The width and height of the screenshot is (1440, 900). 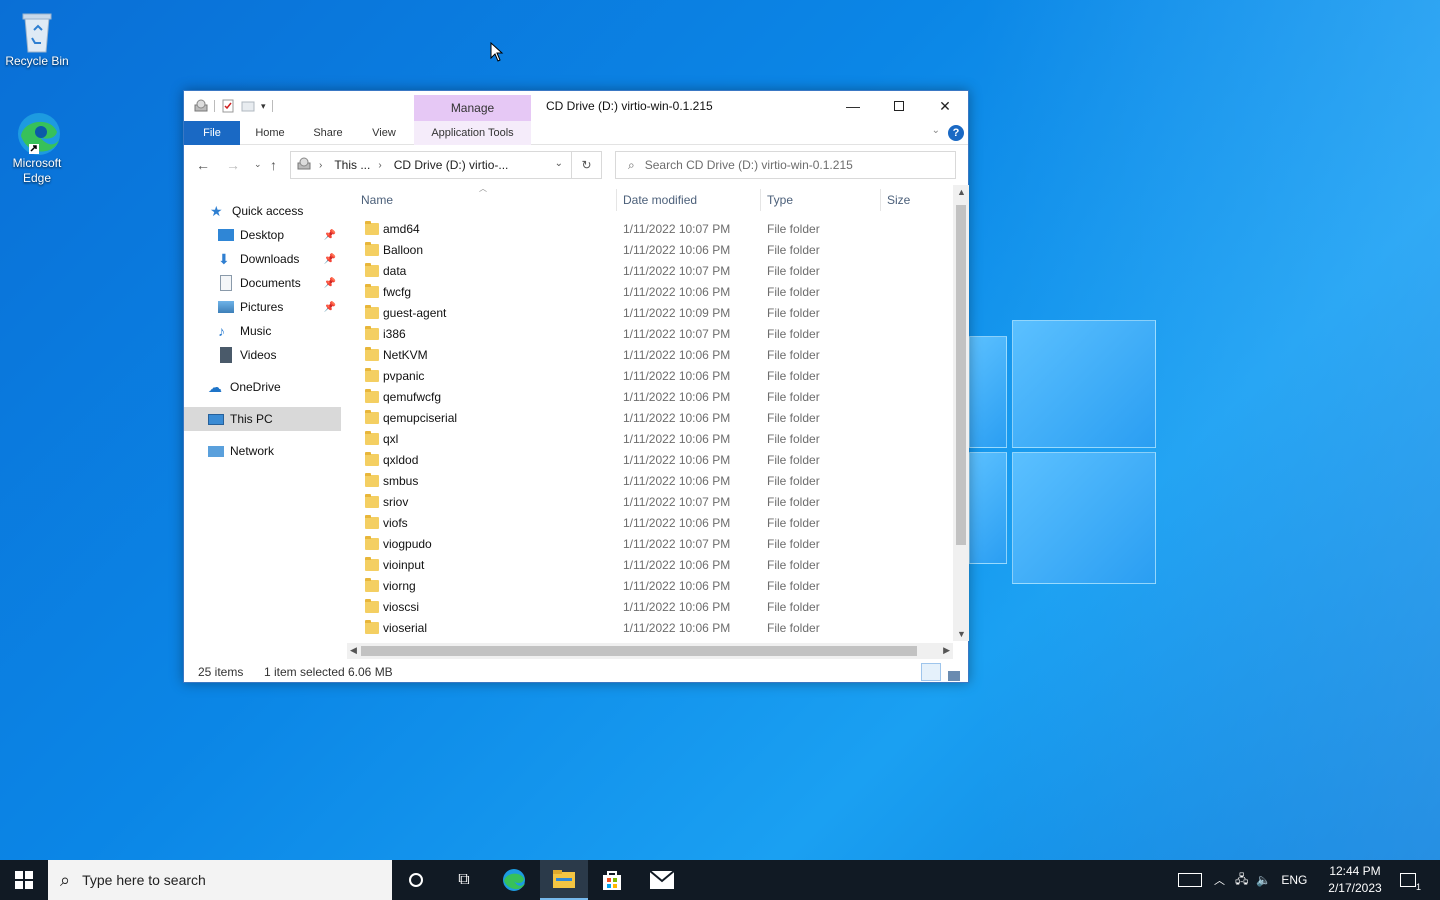 I want to click on file-row: data 1/11/2022 10:07 PM File folder, so click(x=651, y=271).